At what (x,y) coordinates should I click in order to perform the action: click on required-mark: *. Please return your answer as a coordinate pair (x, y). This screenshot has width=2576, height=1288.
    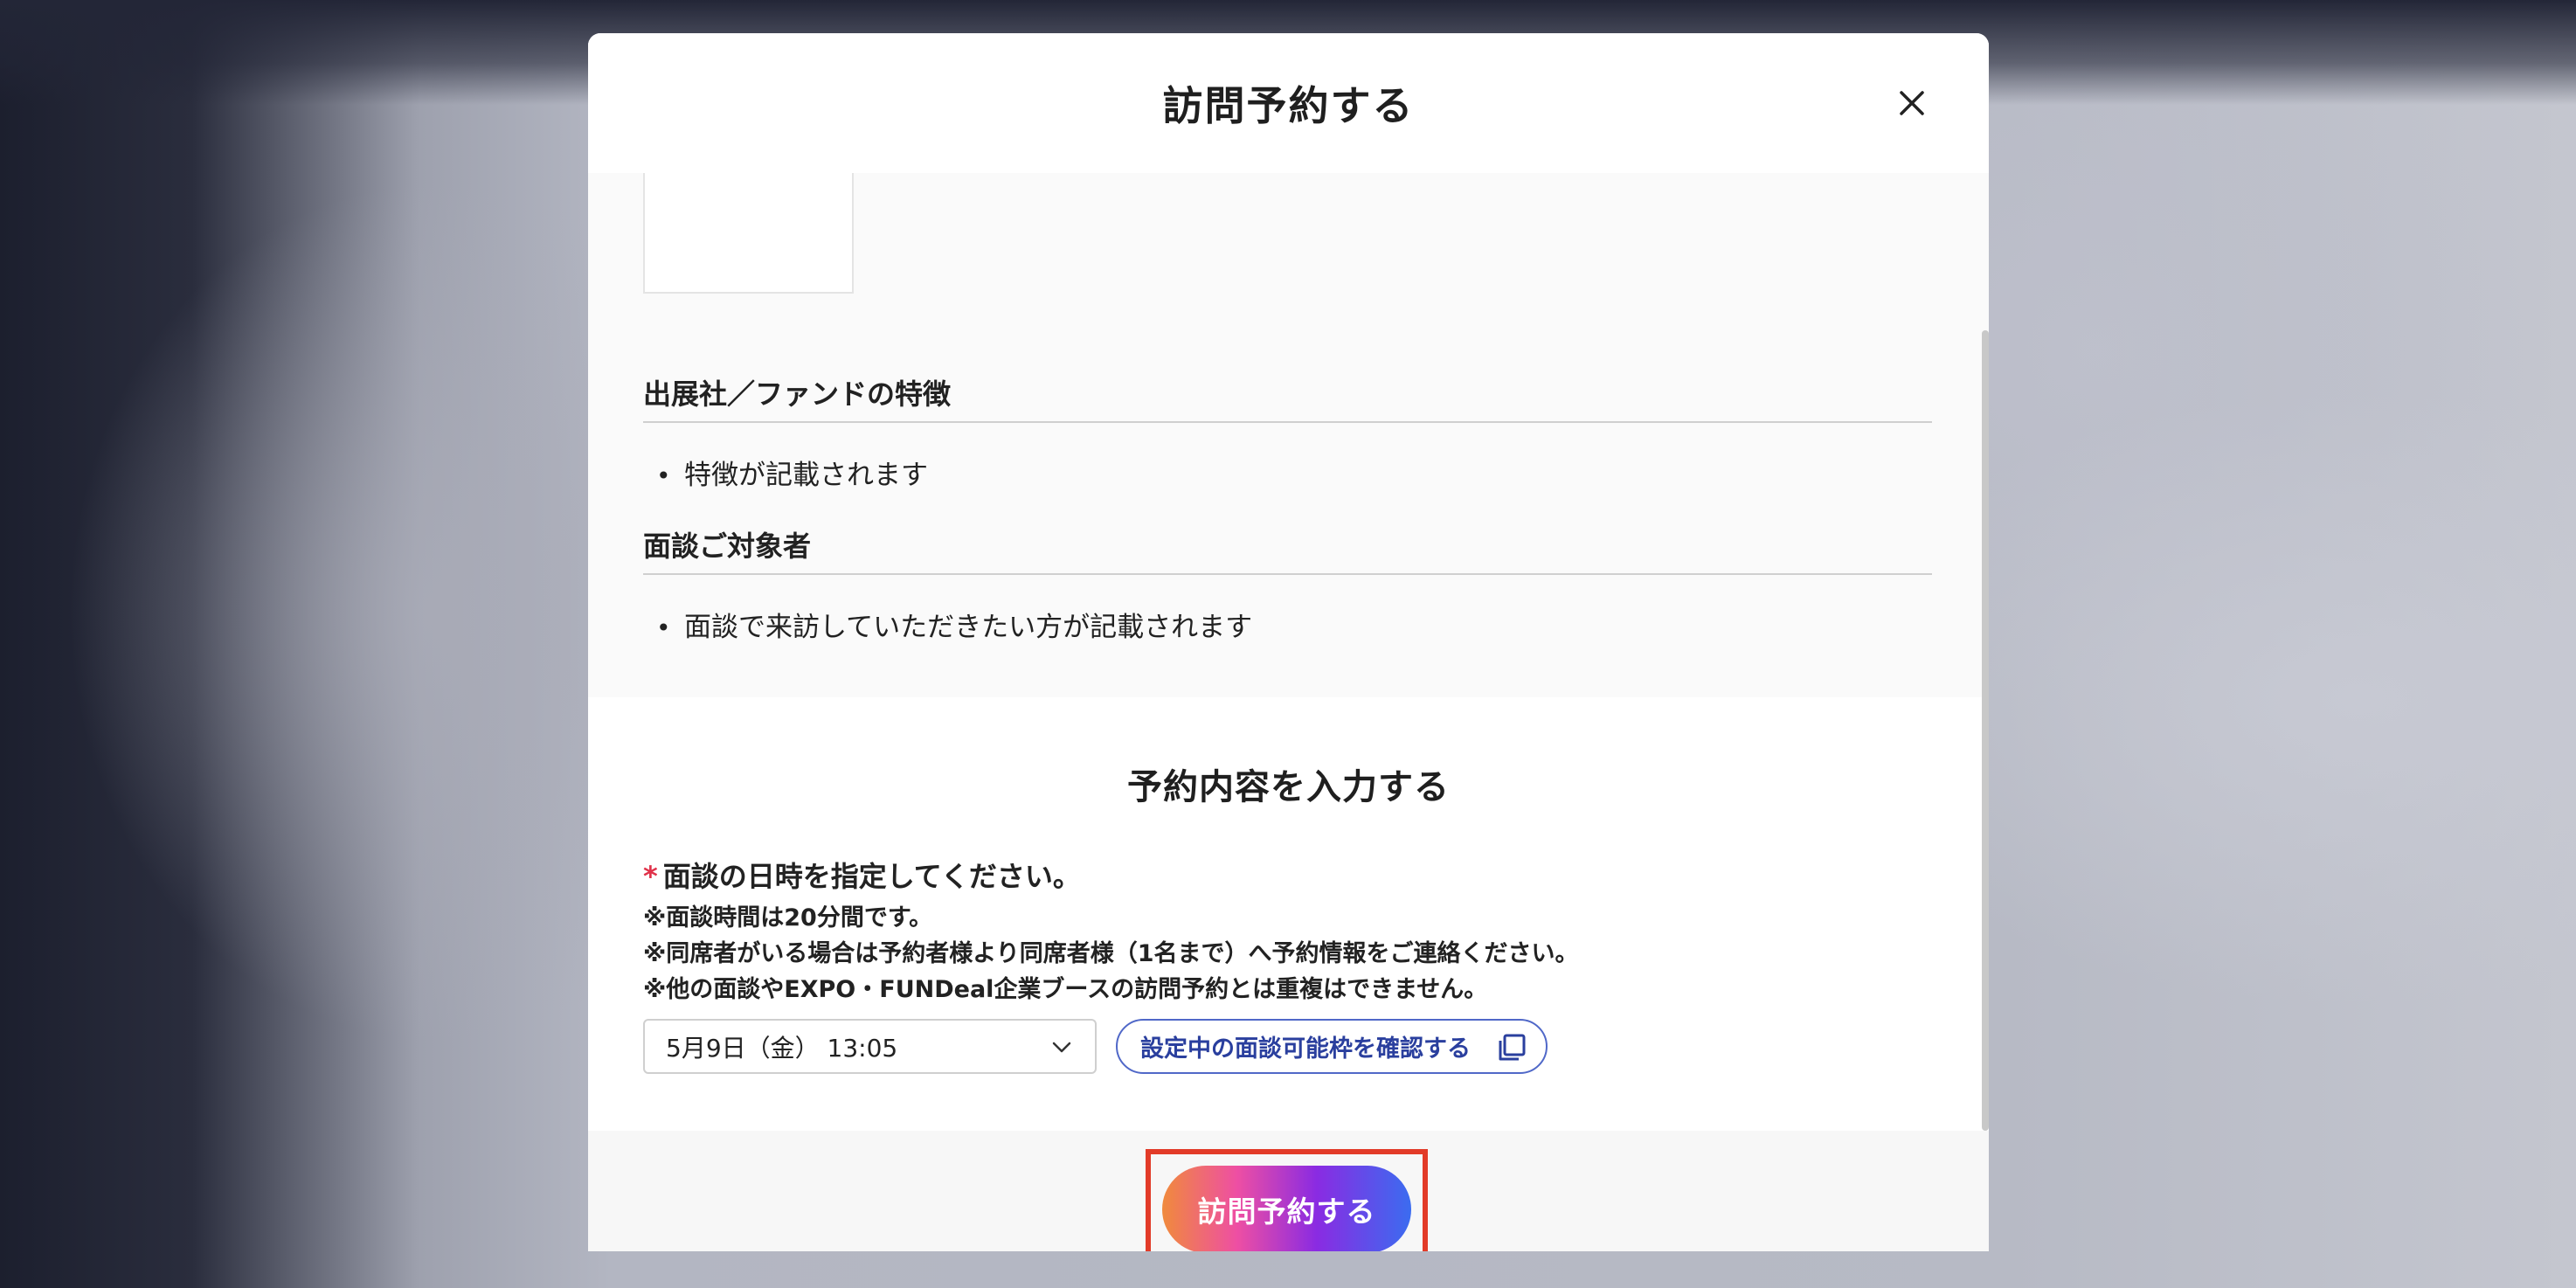
    Looking at the image, I should click on (650, 876).